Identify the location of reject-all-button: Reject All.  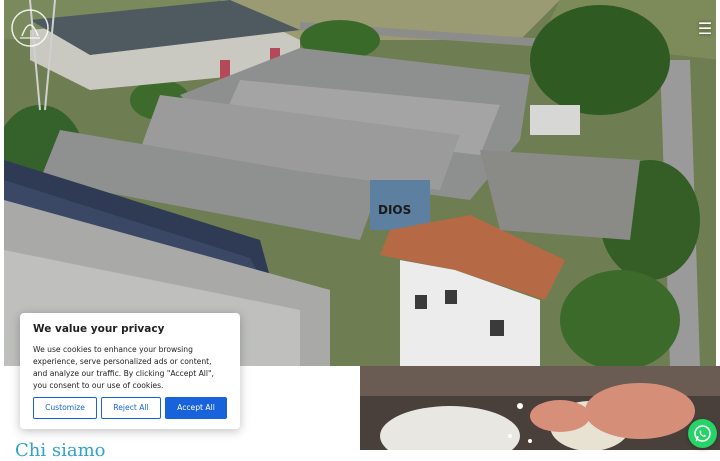
(131, 408).